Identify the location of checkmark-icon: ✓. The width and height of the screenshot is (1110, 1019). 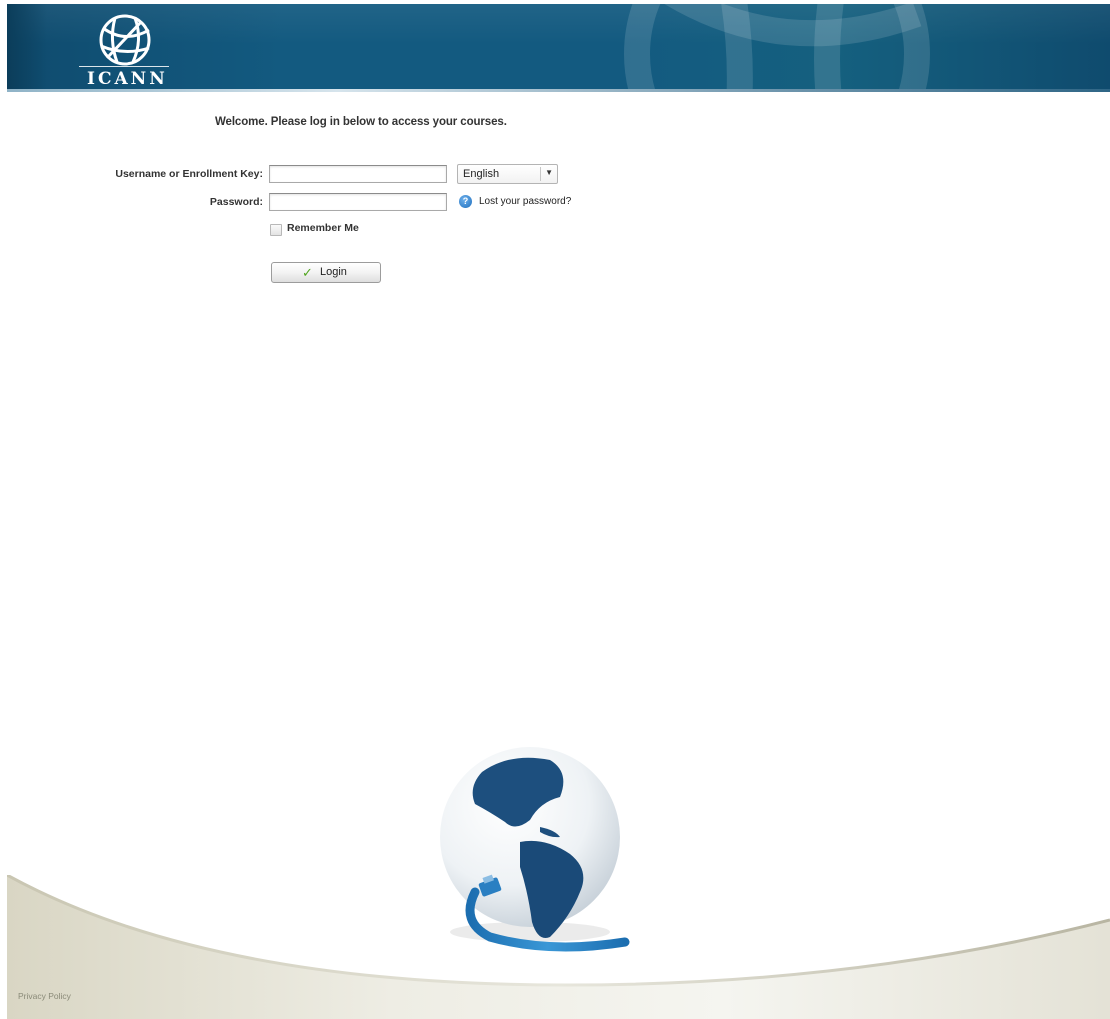
(307, 272).